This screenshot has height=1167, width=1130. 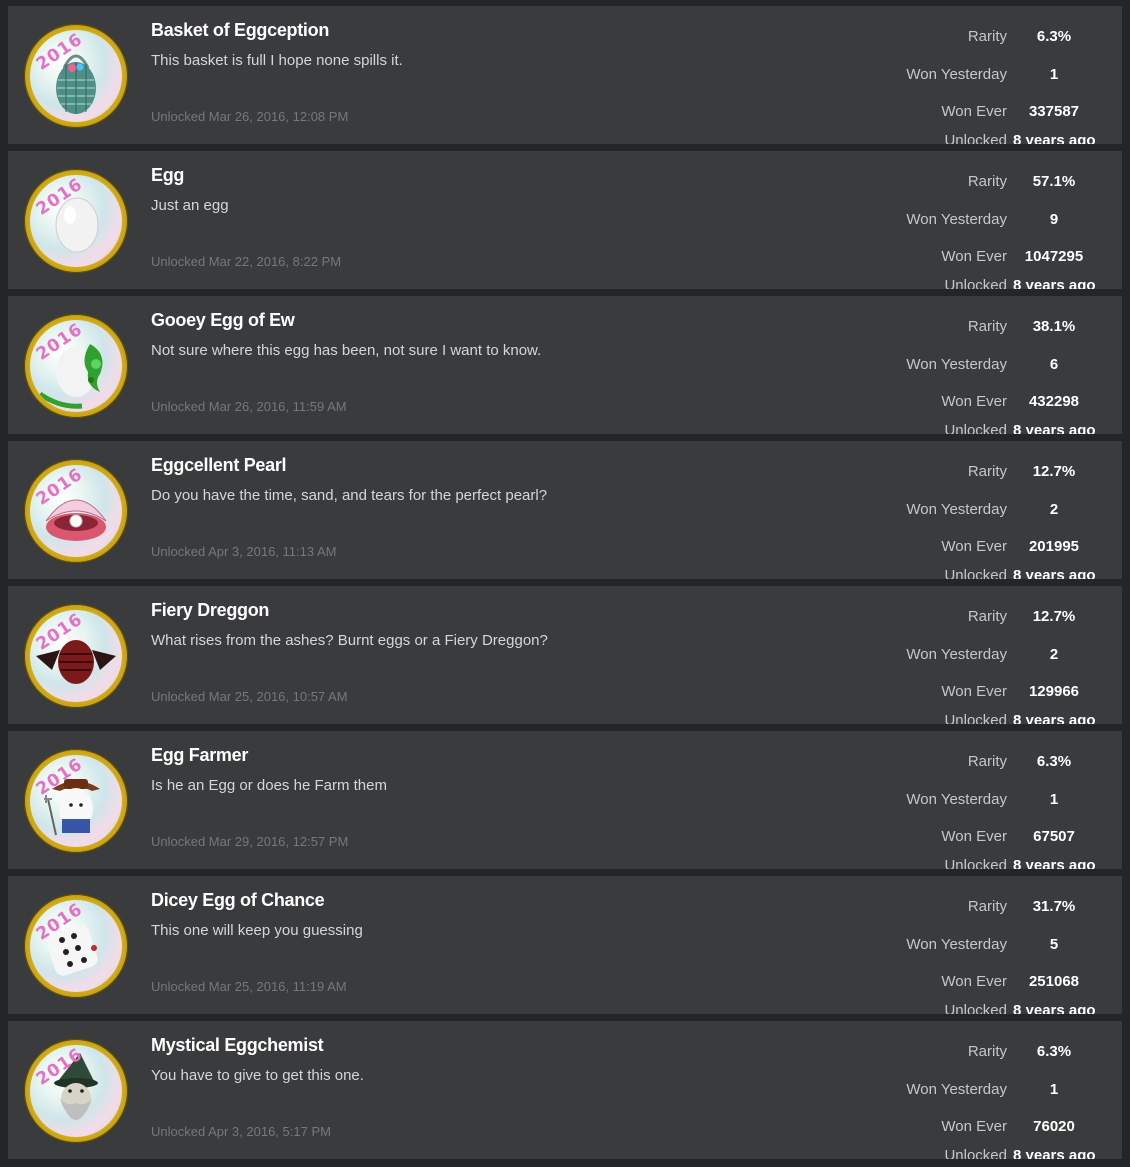 What do you see at coordinates (257, 1075) in the screenshot?
I see `badge-description: You have to give to get this one.` at bounding box center [257, 1075].